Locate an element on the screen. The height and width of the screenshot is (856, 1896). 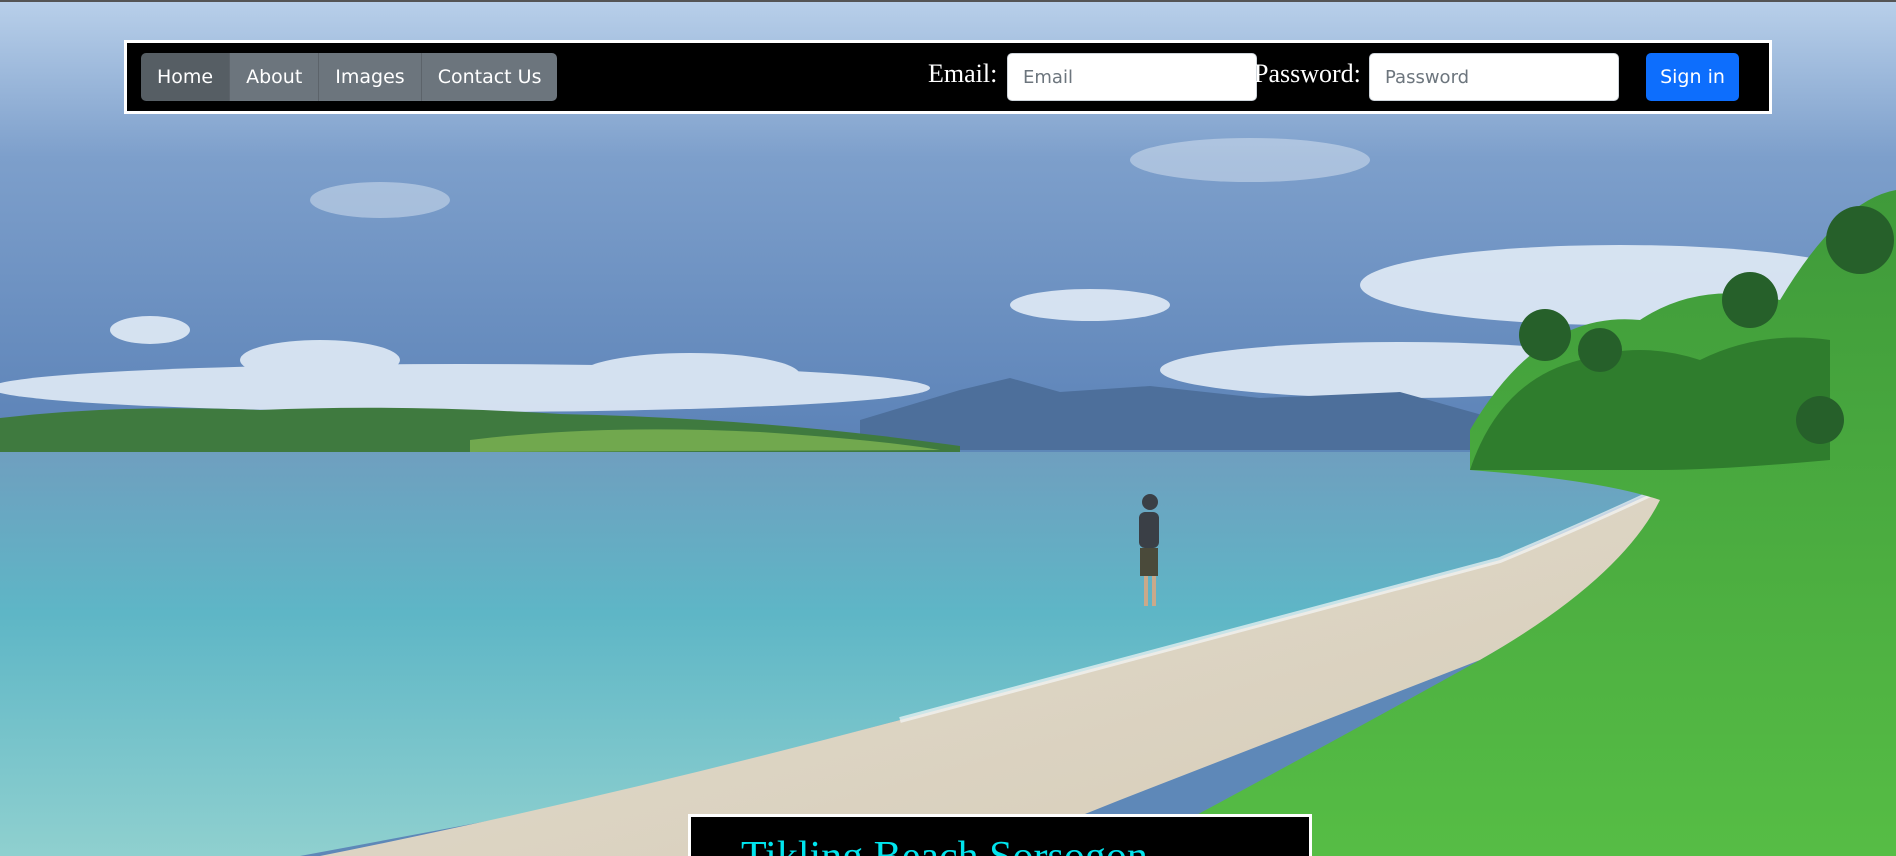
email-input is located at coordinates (1132, 77).